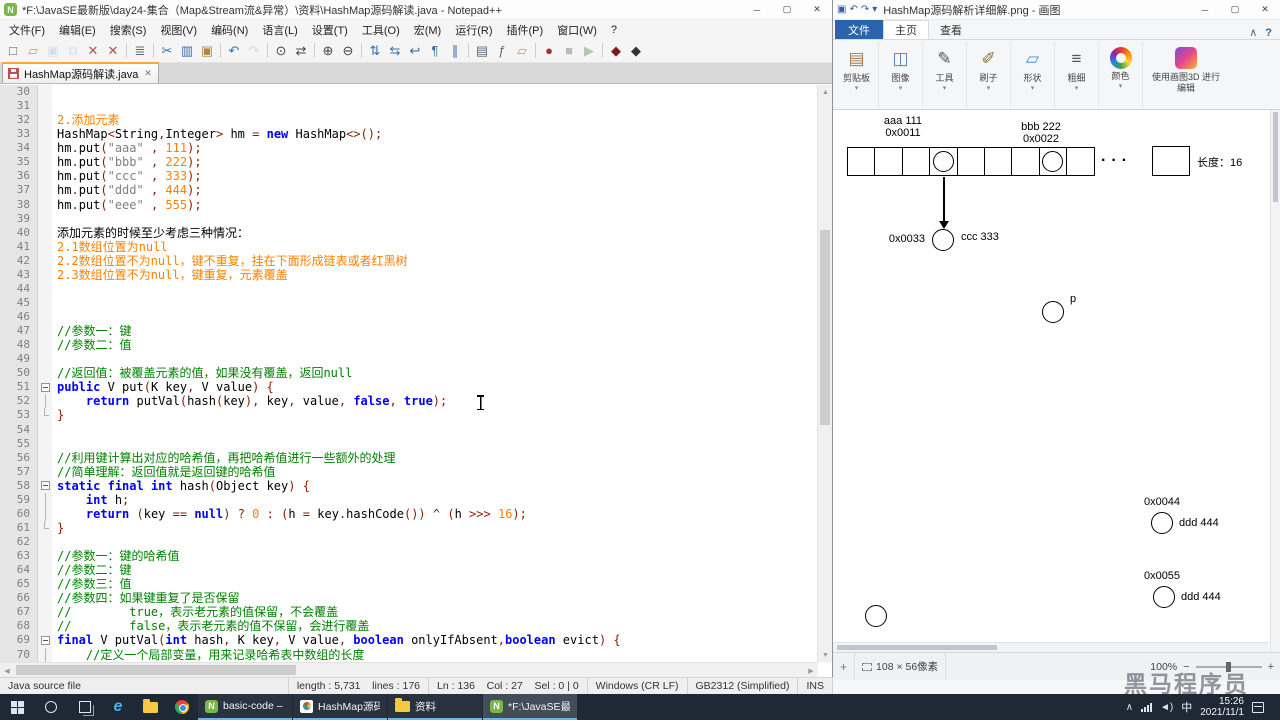 The width and height of the screenshot is (1280, 720). I want to click on indent-guide-icon: ∥, so click(455, 51).